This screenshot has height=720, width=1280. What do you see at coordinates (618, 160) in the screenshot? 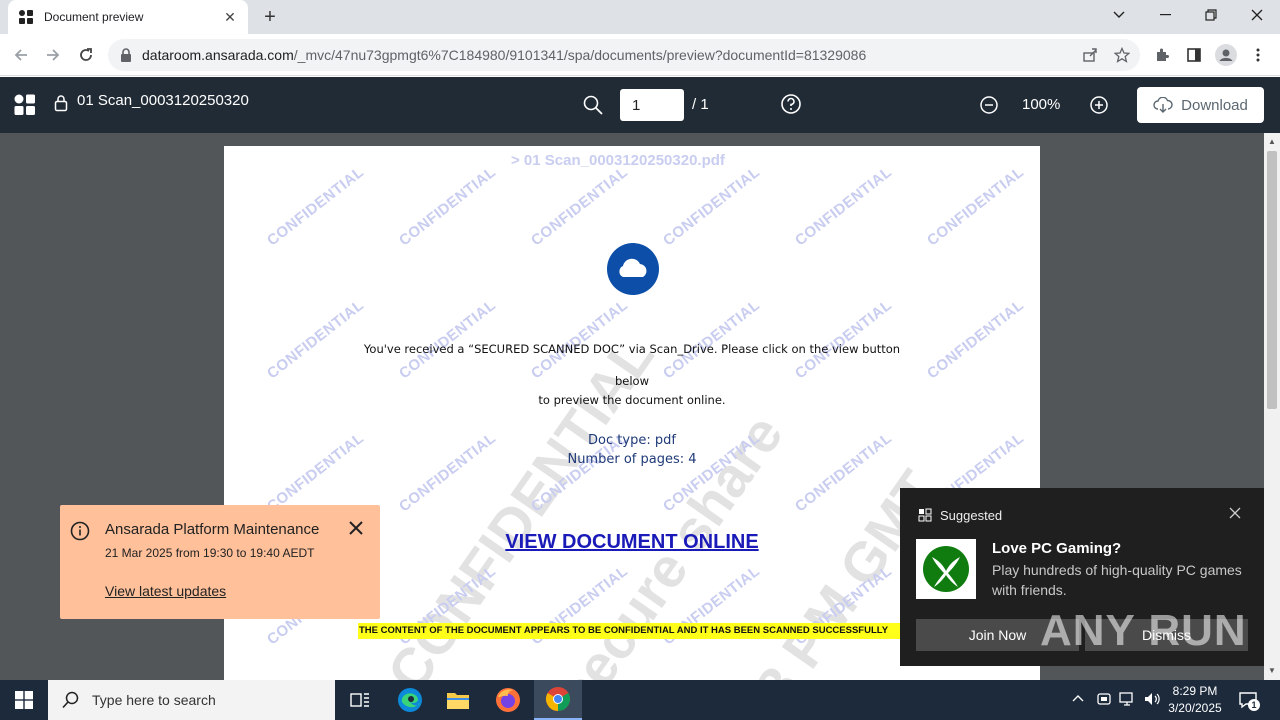
I see `document-header: > 01 Scan_0003120250320.pdf` at bounding box center [618, 160].